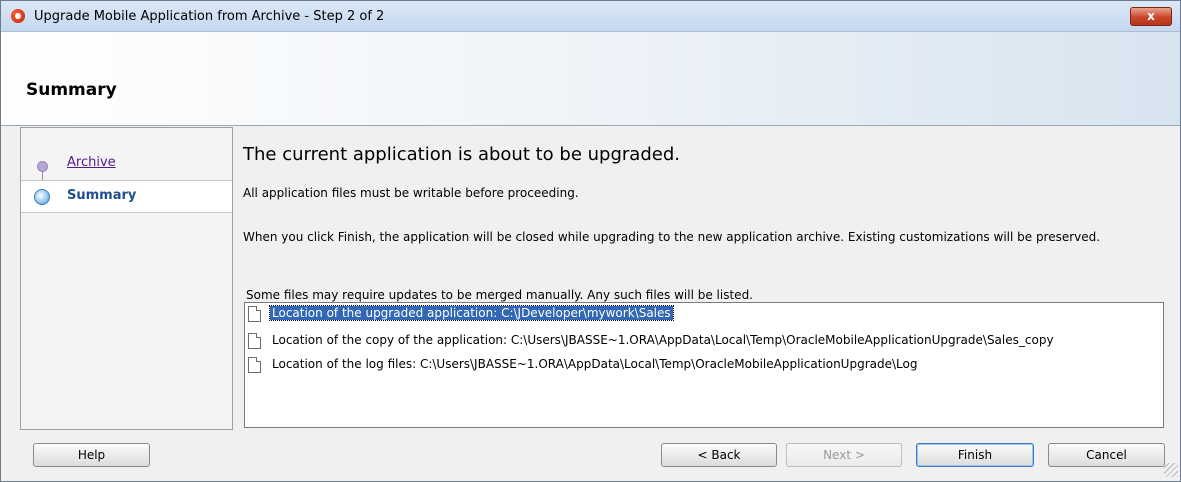  What do you see at coordinates (42, 197) in the screenshot?
I see `current-step-icon` at bounding box center [42, 197].